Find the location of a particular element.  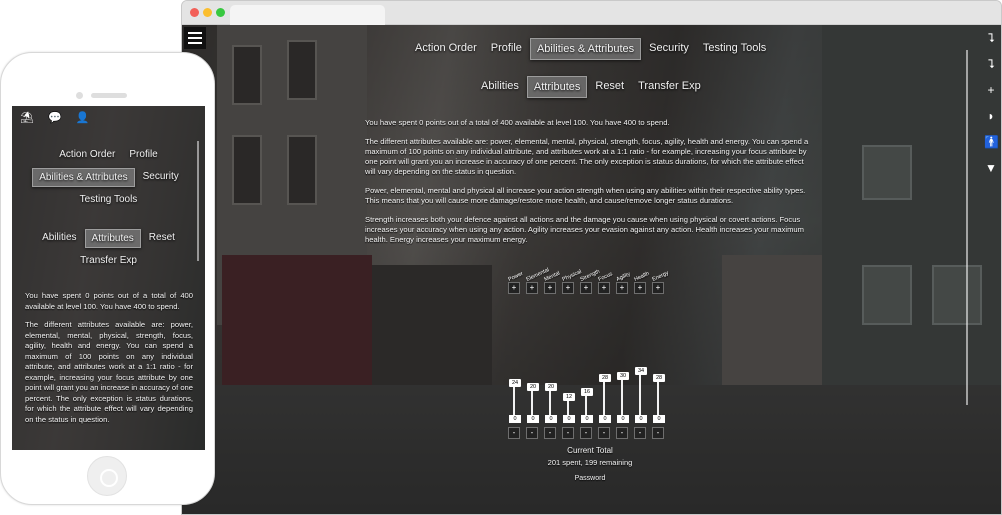

mobile-subnav-row-1: Abilities Attributes Reset is located at coordinates (108, 238).